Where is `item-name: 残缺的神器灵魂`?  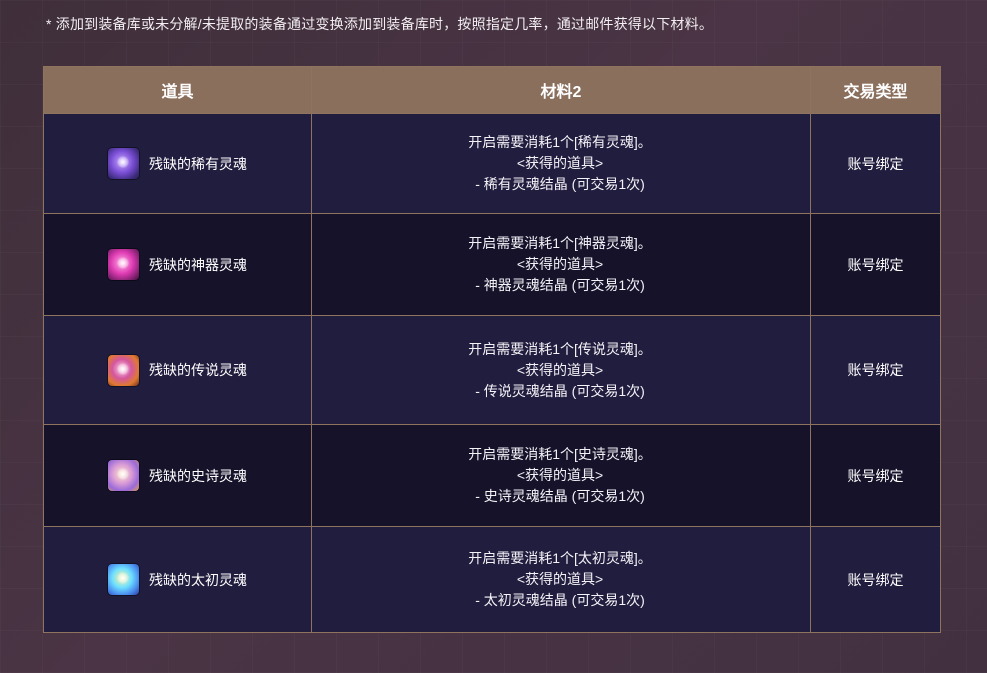 item-name: 残缺的神器灵魂 is located at coordinates (198, 264).